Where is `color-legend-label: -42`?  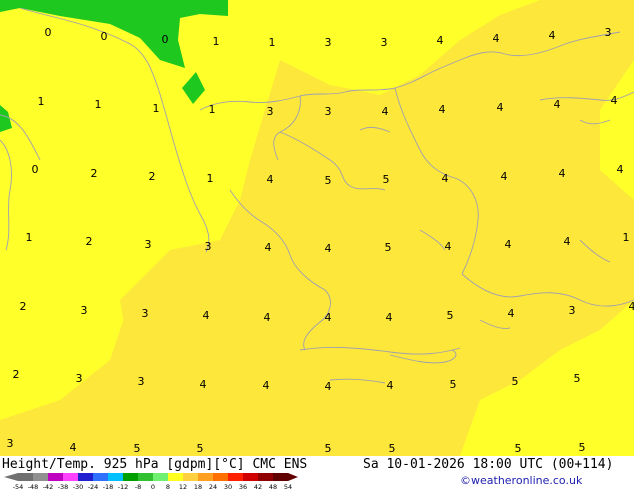
color-legend-label: -42 is located at coordinates (48, 486).